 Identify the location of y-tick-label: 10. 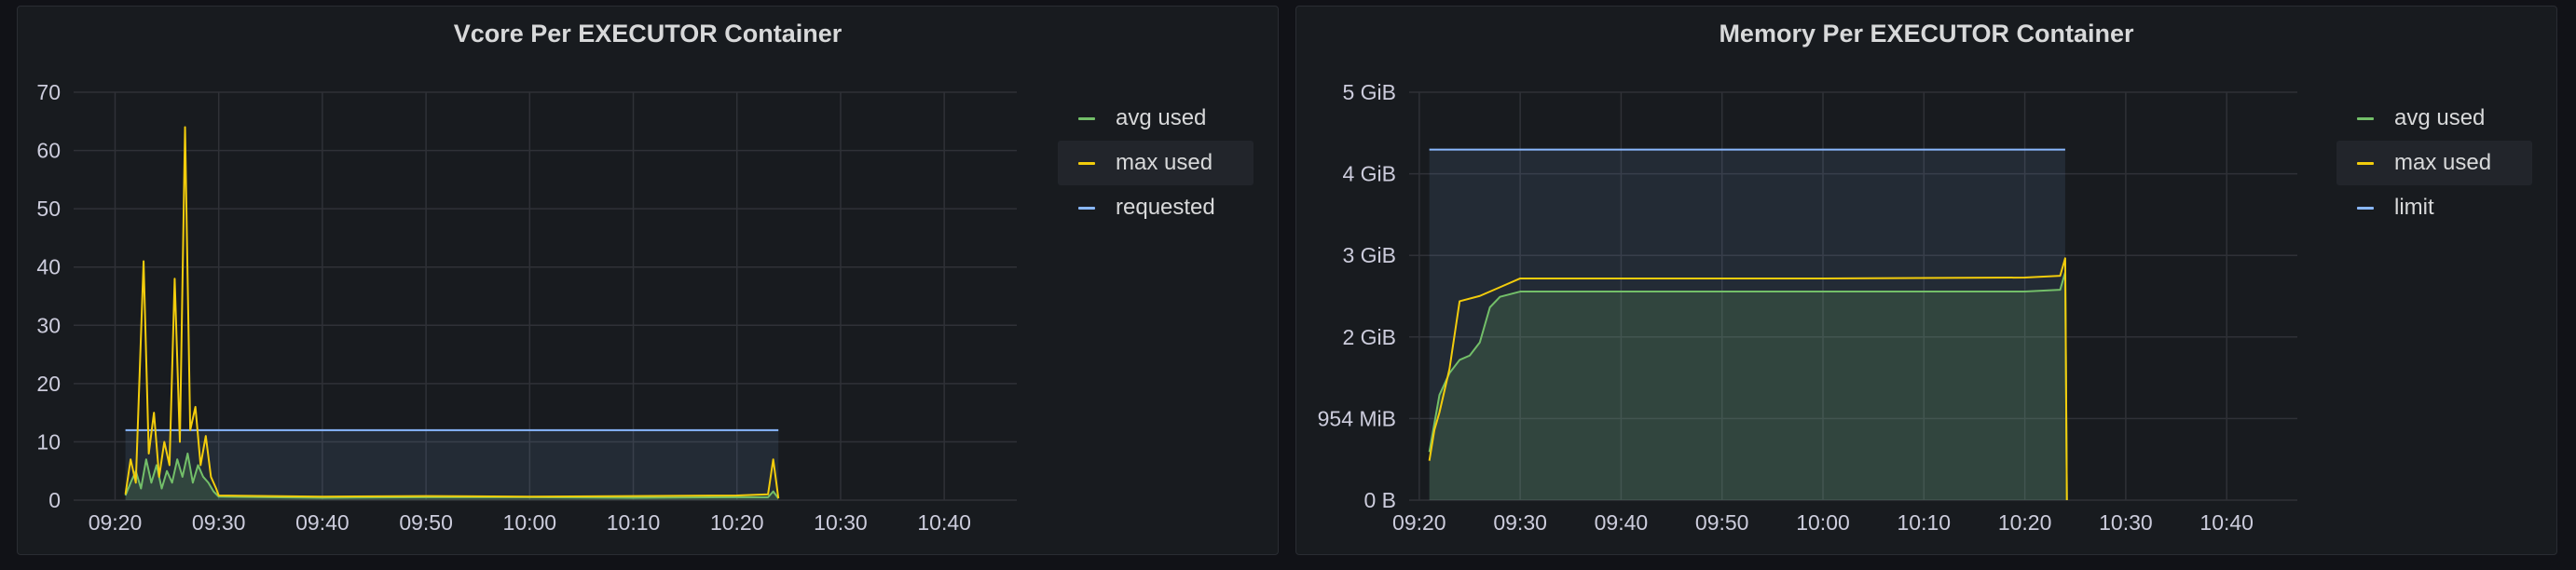
(48, 441).